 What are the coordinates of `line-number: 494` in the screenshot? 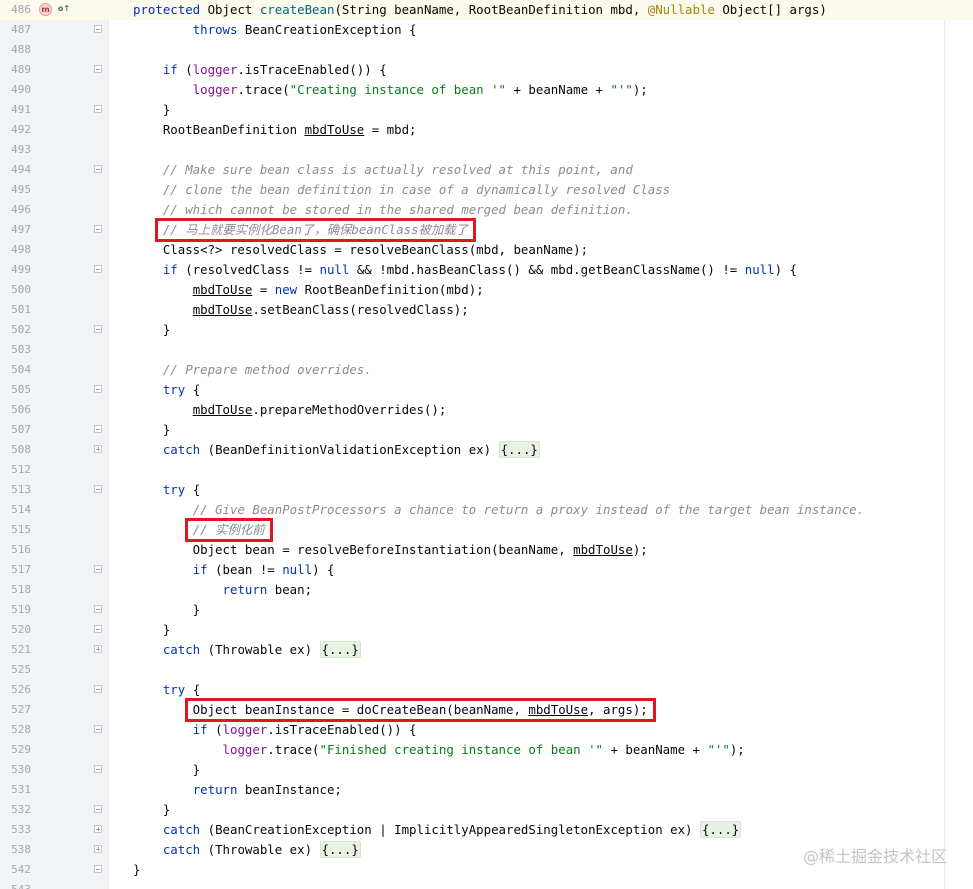 It's located at (15, 170).